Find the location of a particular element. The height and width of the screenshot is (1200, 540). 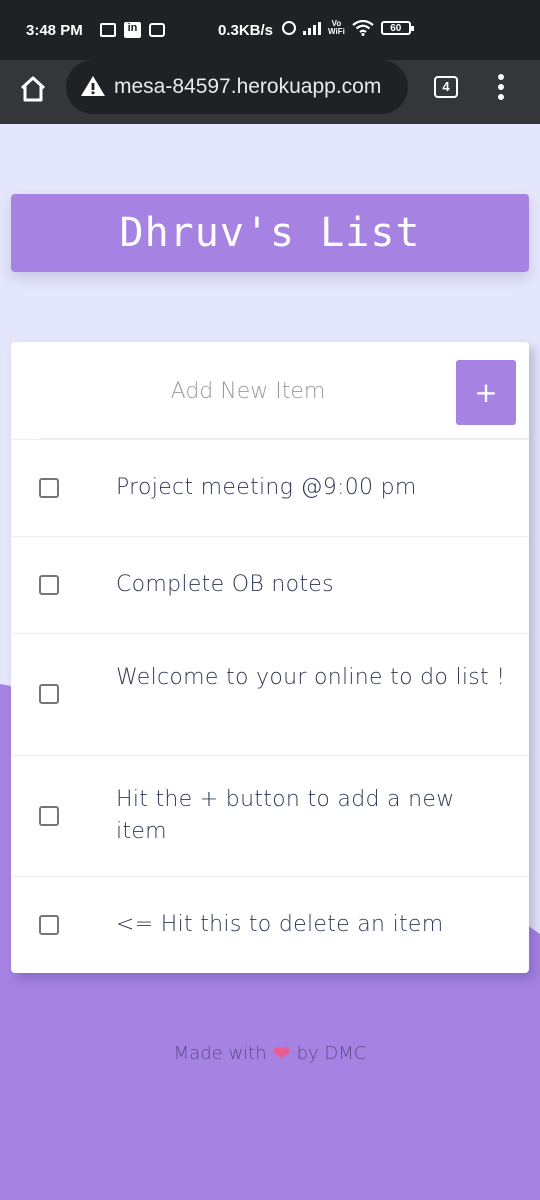

tab-switcher-button: 4 is located at coordinates (446, 87).